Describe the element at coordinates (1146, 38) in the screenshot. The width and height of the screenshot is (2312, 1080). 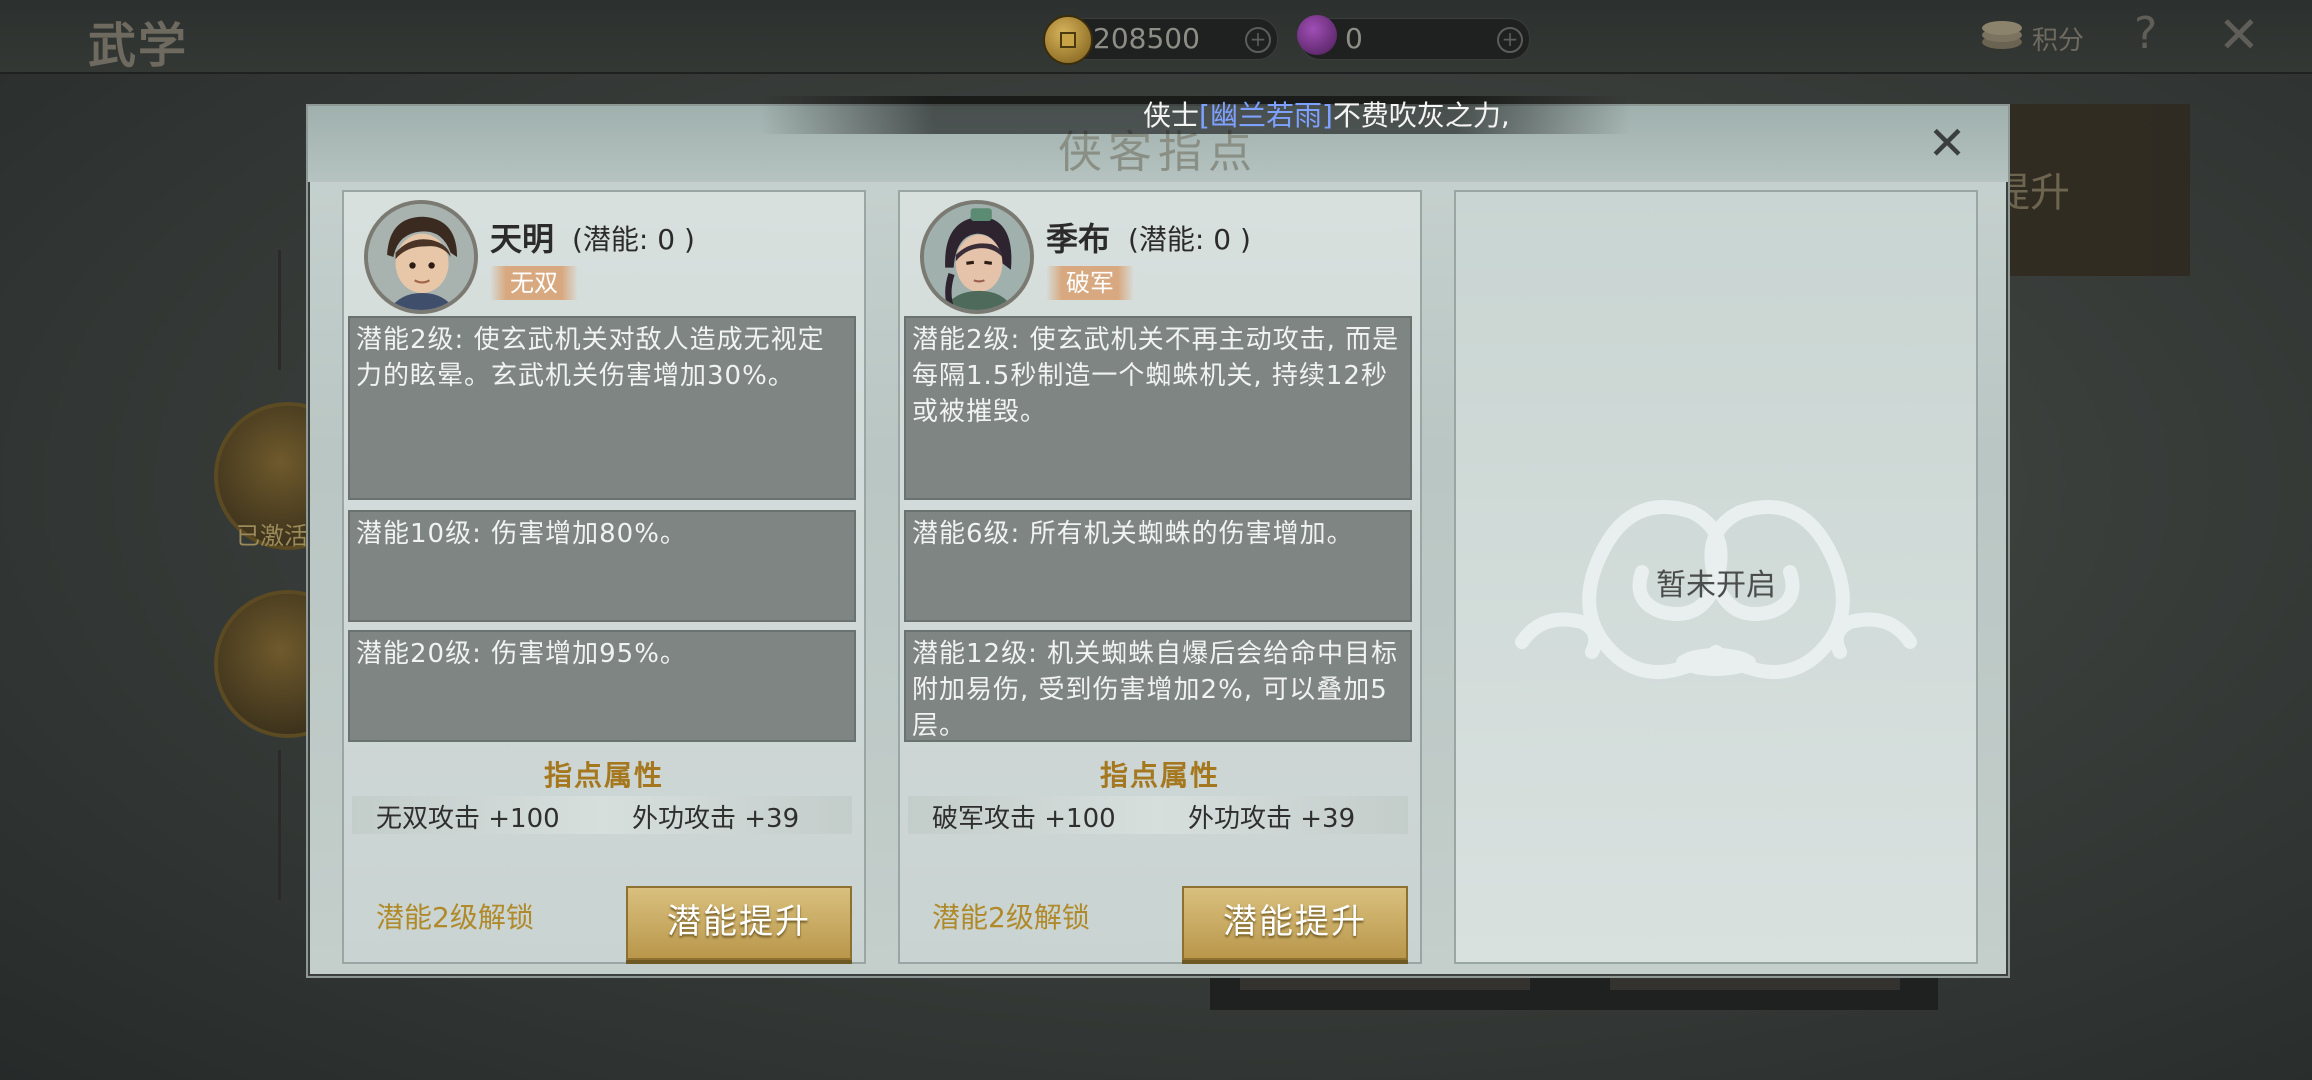
I see `gold-value: 208500` at that location.